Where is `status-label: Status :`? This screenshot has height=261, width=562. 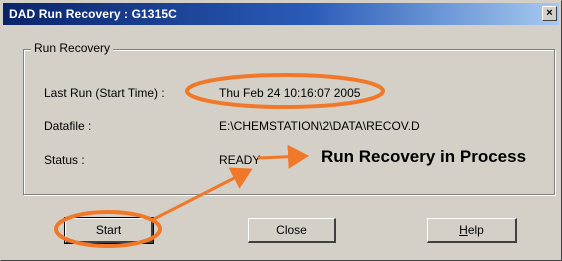 status-label: Status : is located at coordinates (64, 160).